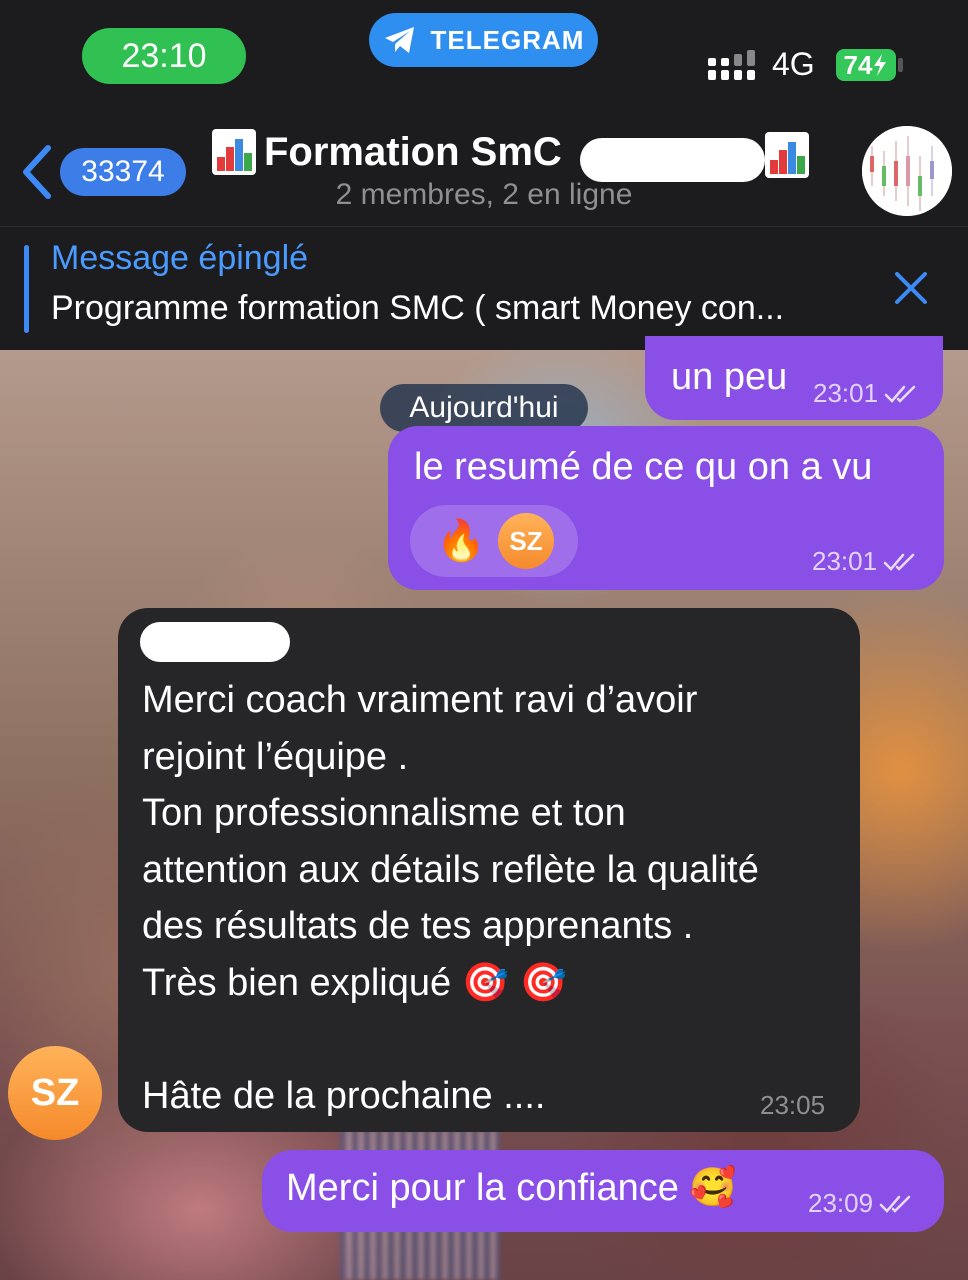 This screenshot has height=1280, width=968. Describe the element at coordinates (492, 1039) in the screenshot. I see `message-line` at that location.